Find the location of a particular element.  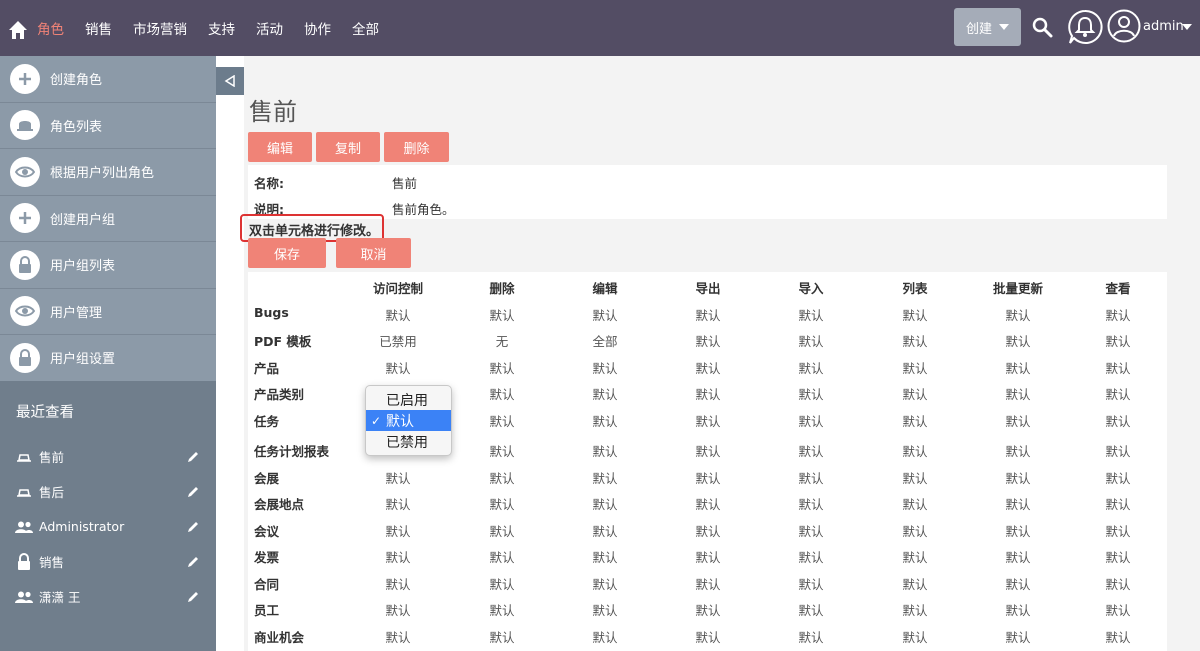

save-button: 保存 is located at coordinates (287, 253).